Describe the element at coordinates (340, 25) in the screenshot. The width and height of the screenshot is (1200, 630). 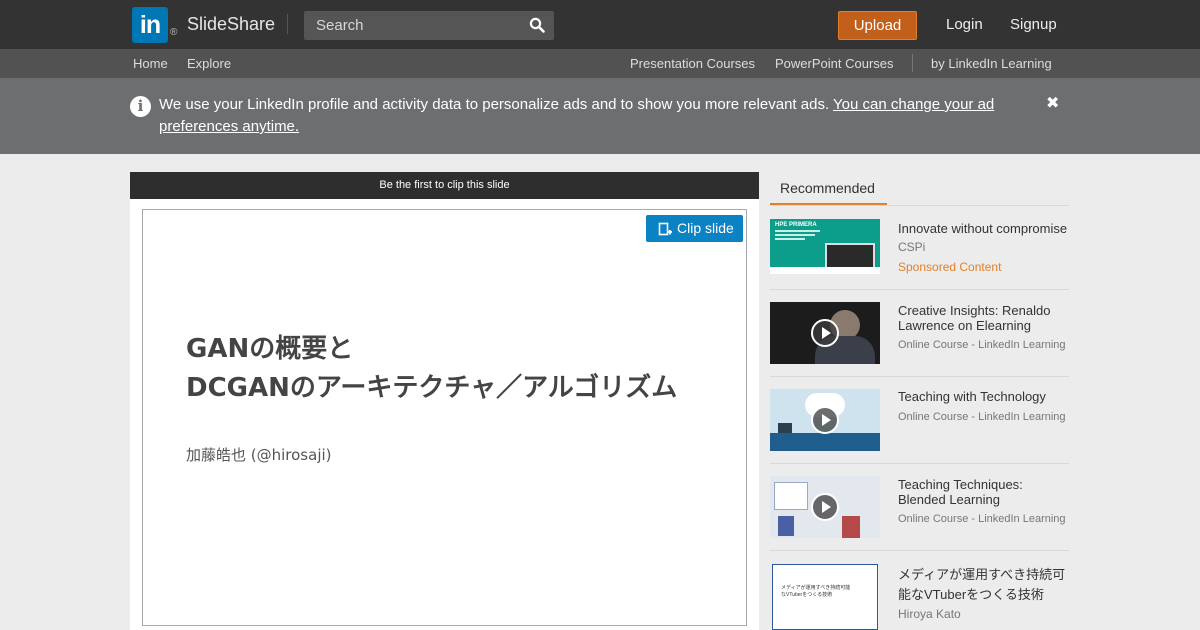
I see `search-placeholder: Search` at that location.